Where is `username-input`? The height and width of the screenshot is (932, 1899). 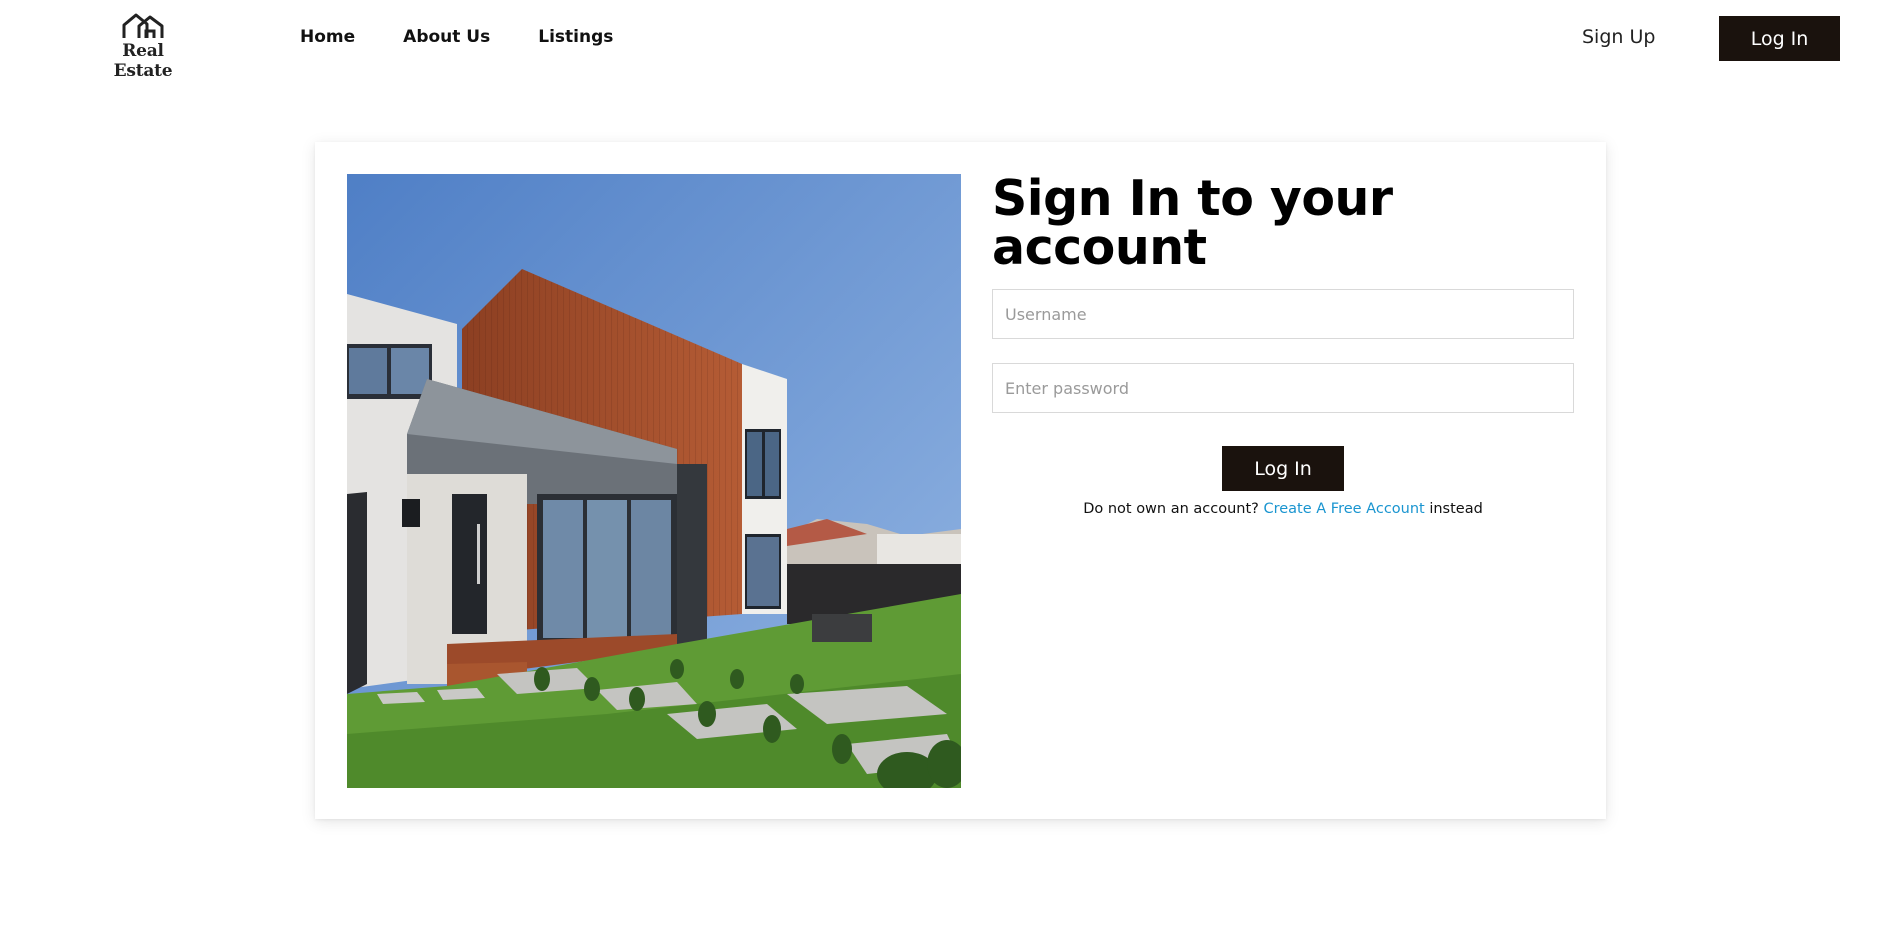 username-input is located at coordinates (1283, 314).